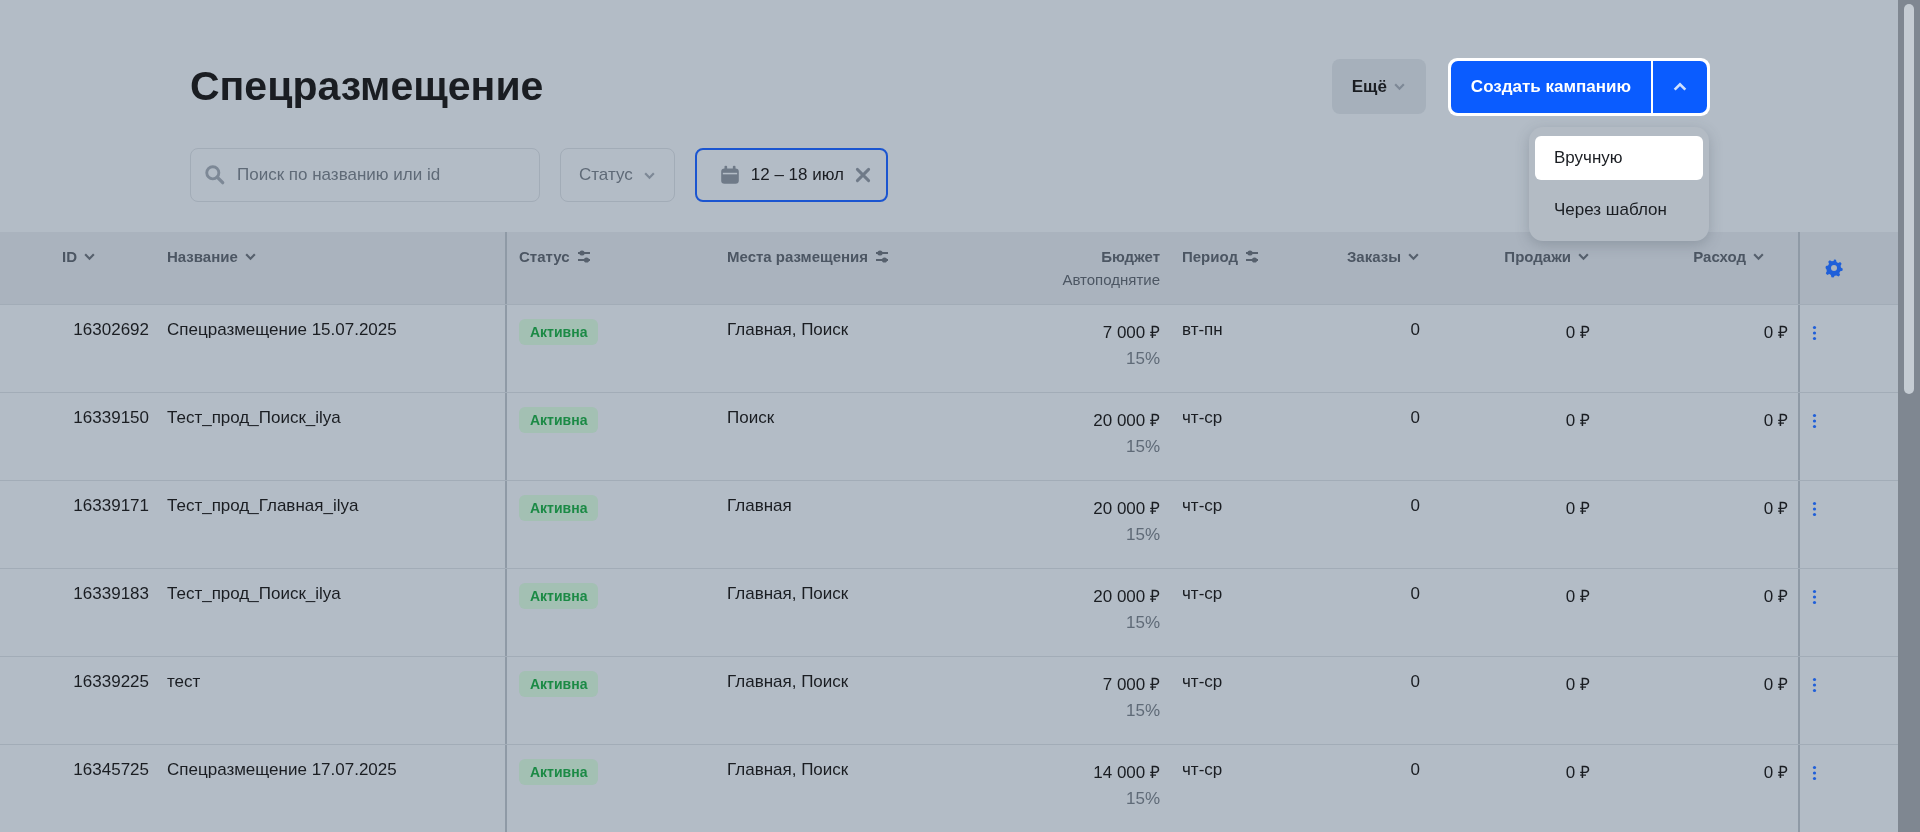  What do you see at coordinates (282, 356) in the screenshot?
I see `campaign-name: Спецразмещение 15.07.2025` at bounding box center [282, 356].